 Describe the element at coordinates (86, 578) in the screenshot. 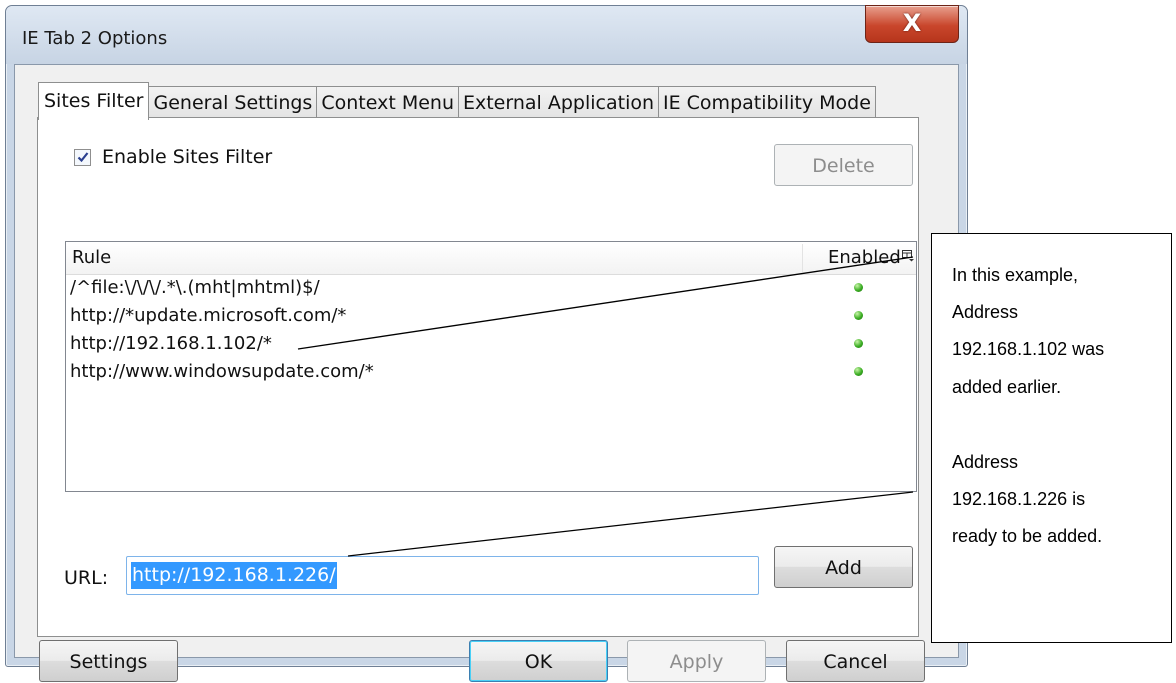

I see `url-label: URL:` at that location.